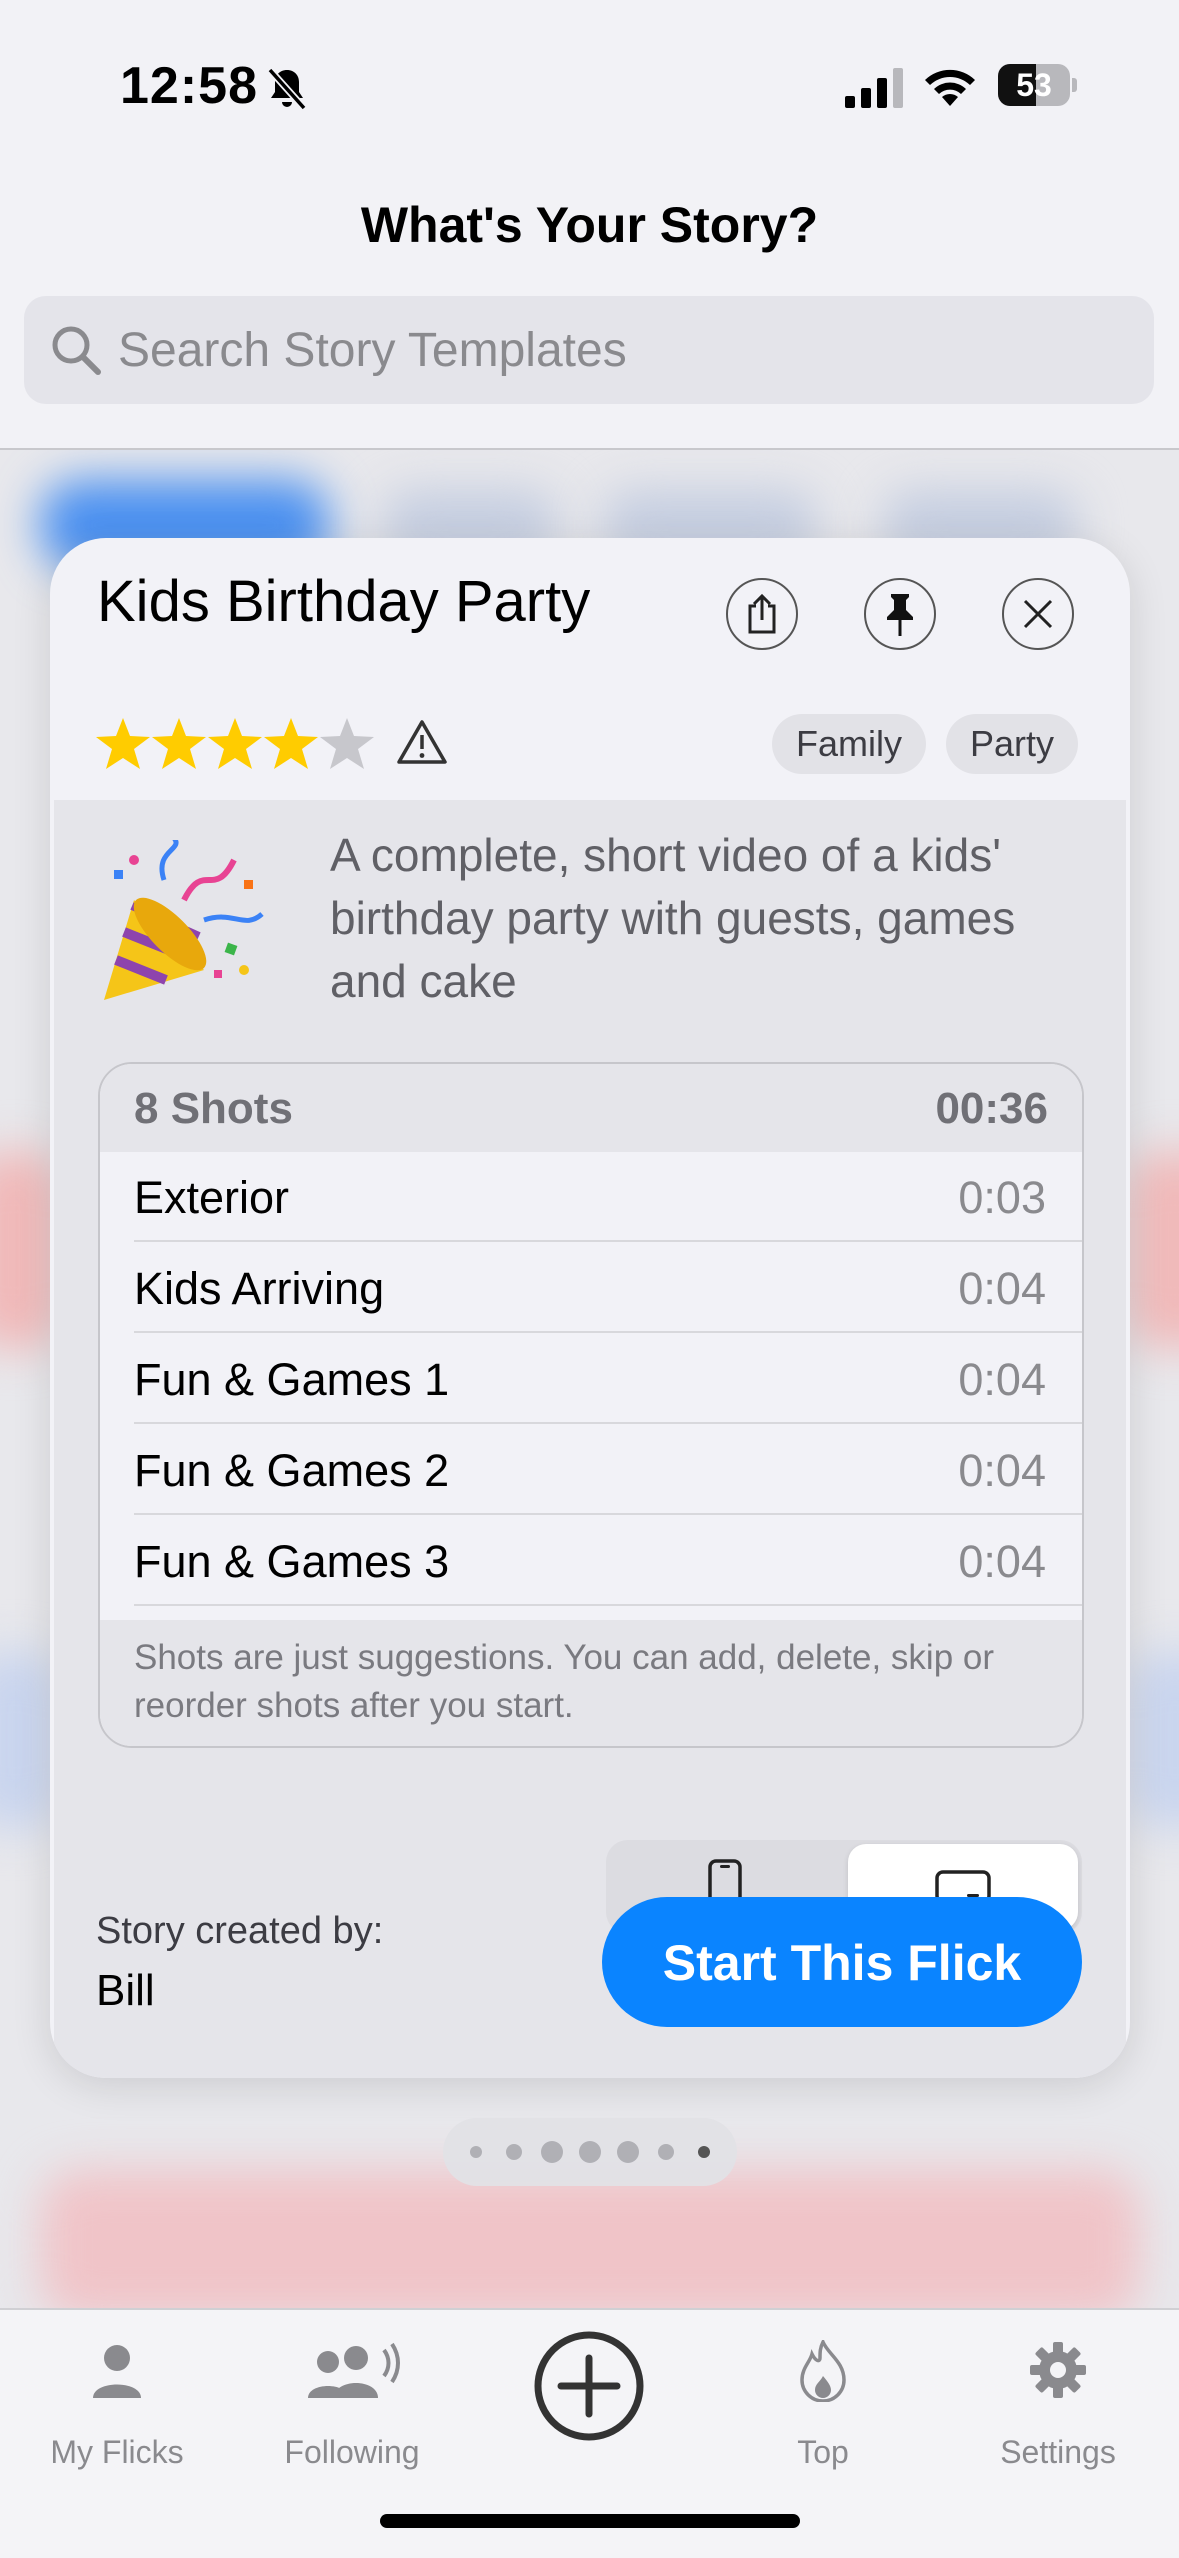  I want to click on tag-family: Family, so click(849, 744).